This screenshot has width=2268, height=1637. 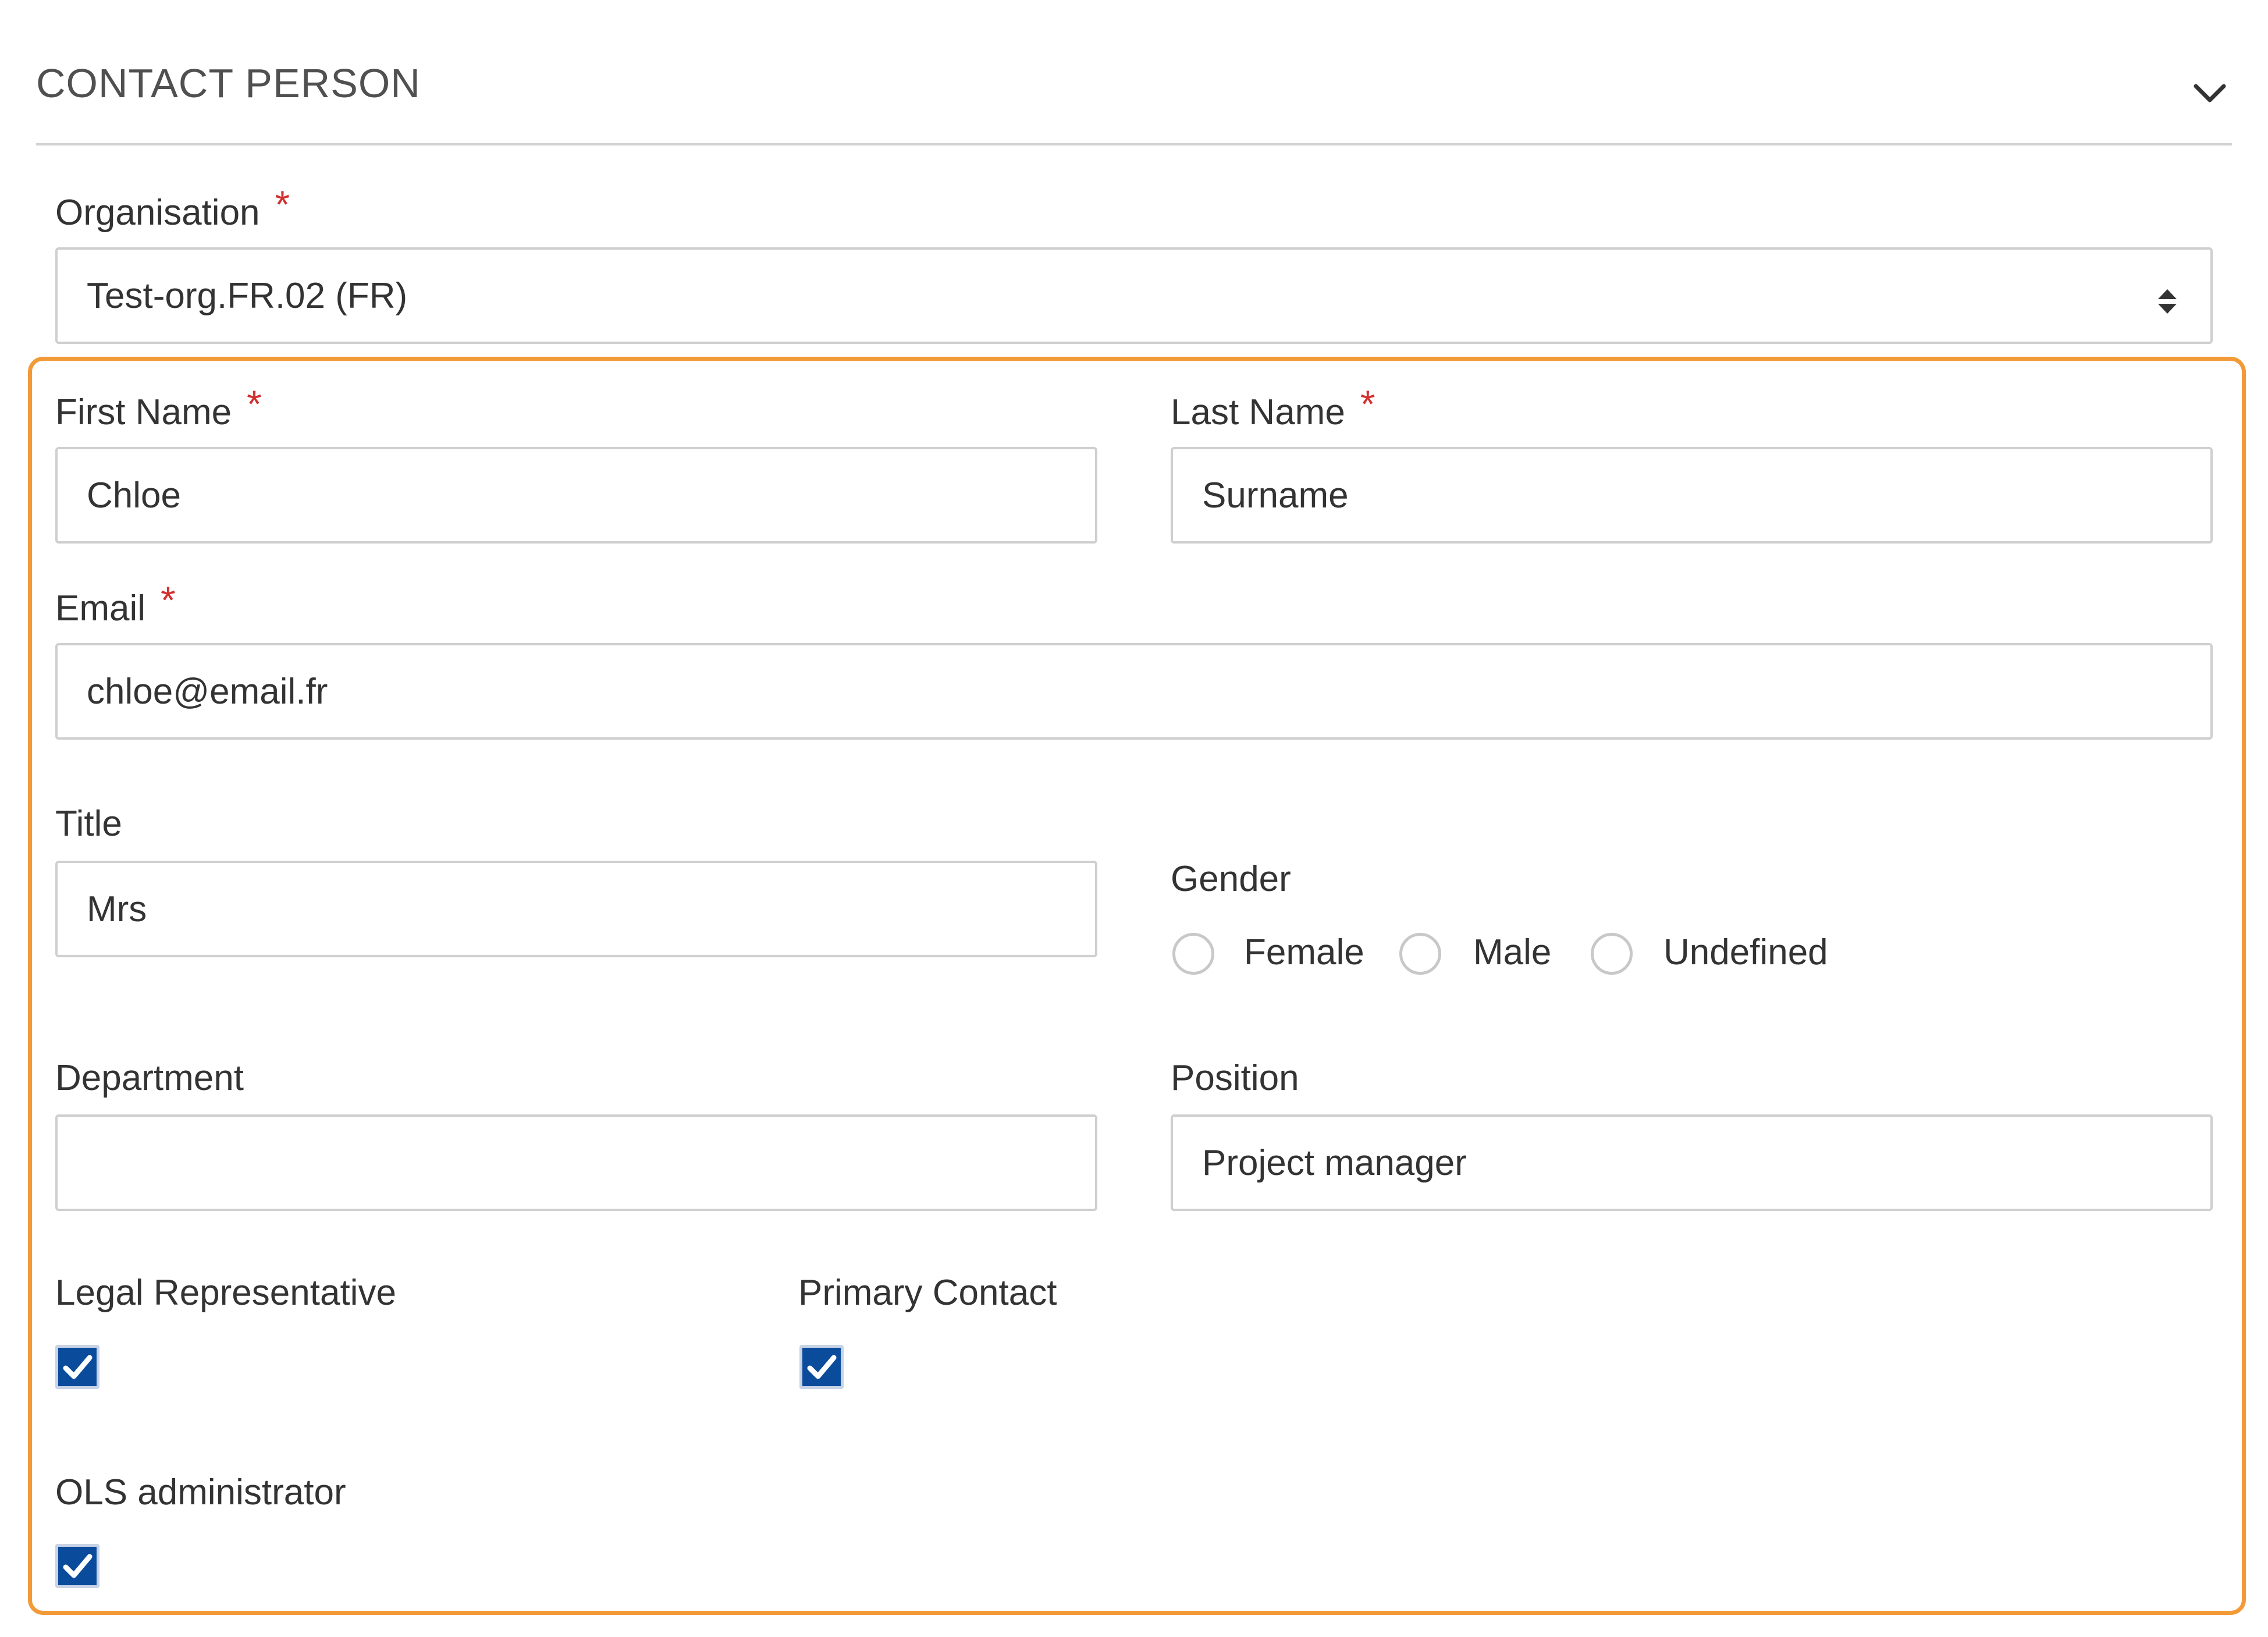 What do you see at coordinates (200, 1492) in the screenshot?
I see `ols-administrator-label: OLS administrator` at bounding box center [200, 1492].